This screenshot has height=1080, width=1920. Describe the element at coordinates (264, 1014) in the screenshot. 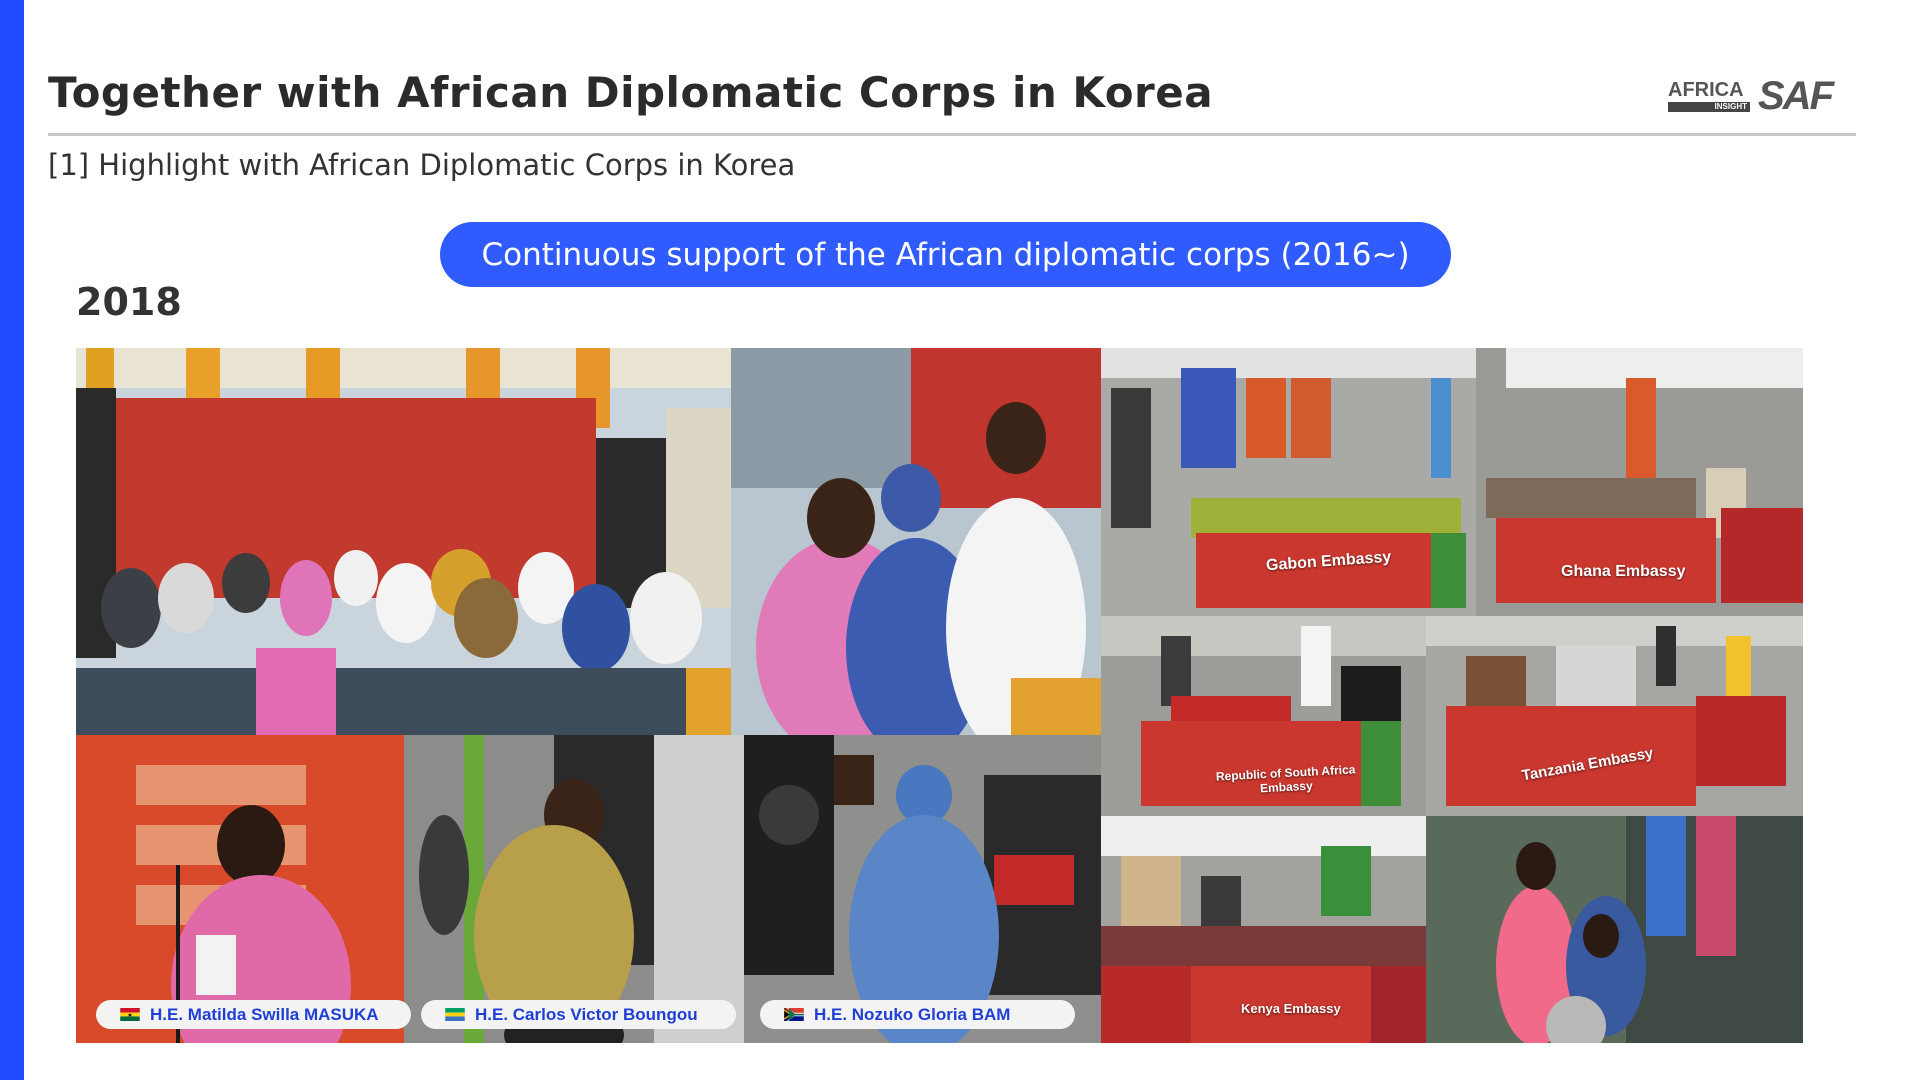

I see `caption-ghana-ambassador-name: H.E. Matilda Swilla MASUKA` at that location.